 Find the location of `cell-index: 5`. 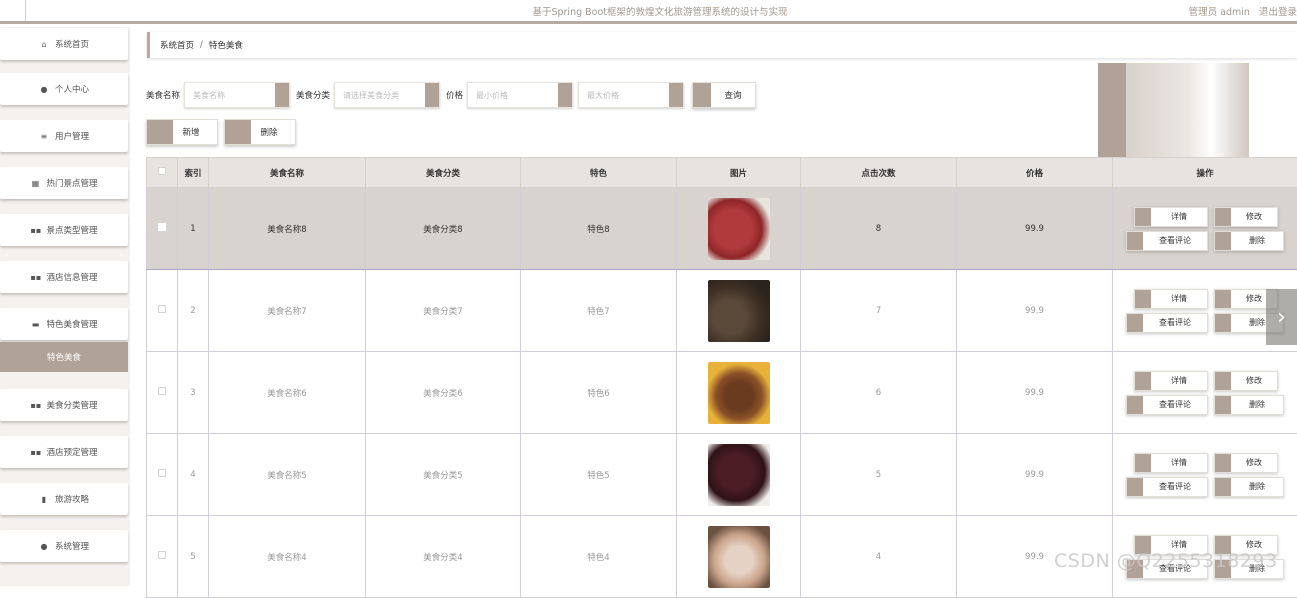

cell-index: 5 is located at coordinates (193, 557).